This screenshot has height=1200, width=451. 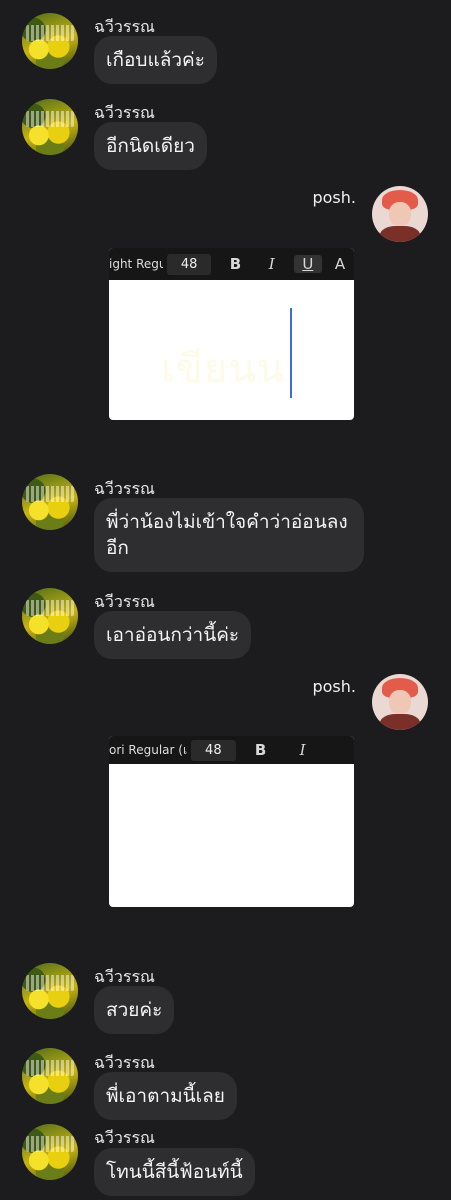 What do you see at coordinates (231, 821) in the screenshot?
I see `image-attachment: ori Regular (เ 48 B I` at bounding box center [231, 821].